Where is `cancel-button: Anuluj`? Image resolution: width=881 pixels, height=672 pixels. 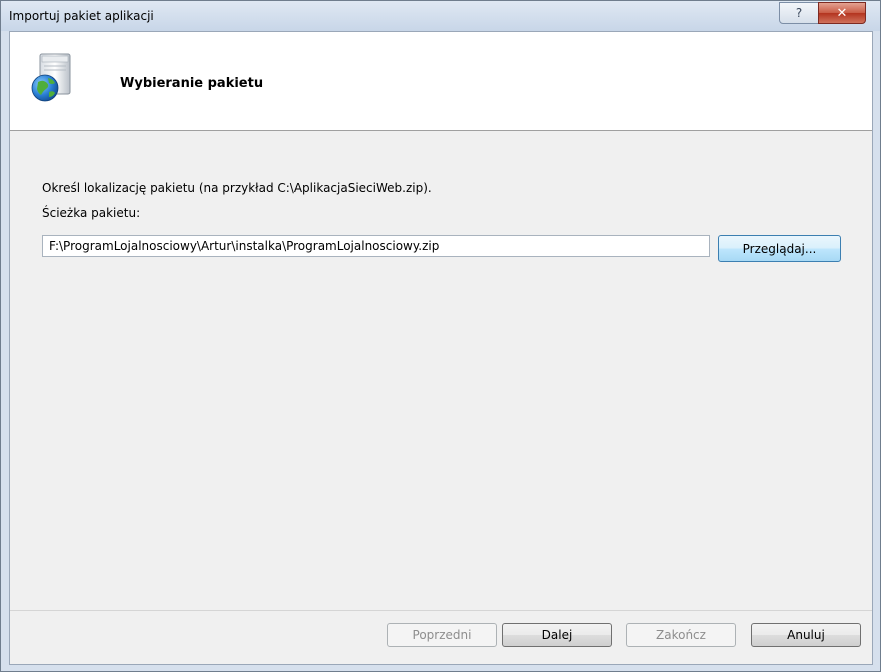 cancel-button: Anuluj is located at coordinates (806, 635).